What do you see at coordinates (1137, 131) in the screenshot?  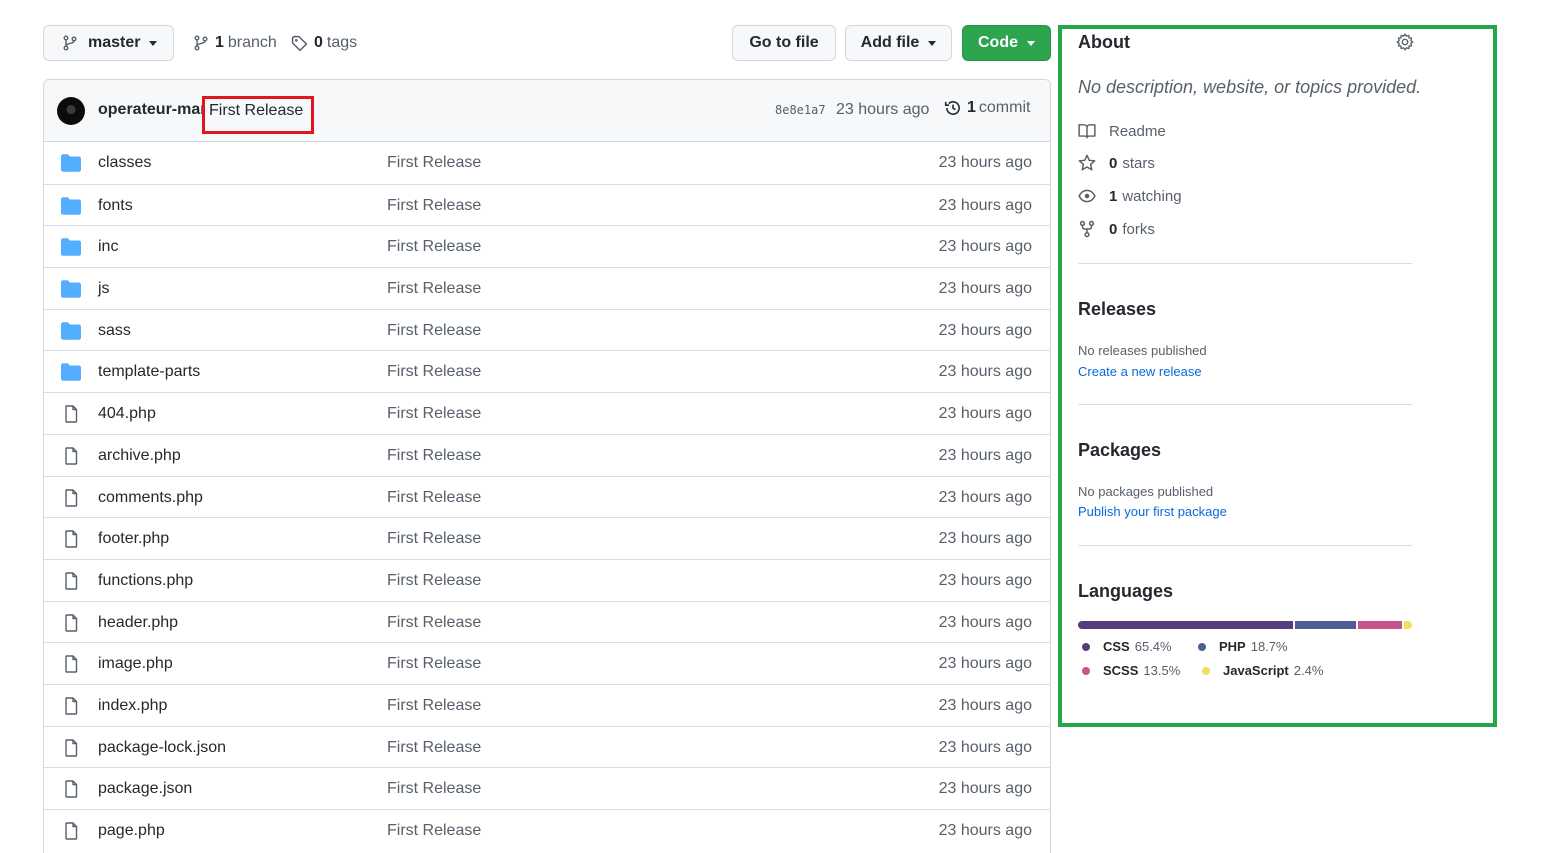 I see `readme-label: Readme` at bounding box center [1137, 131].